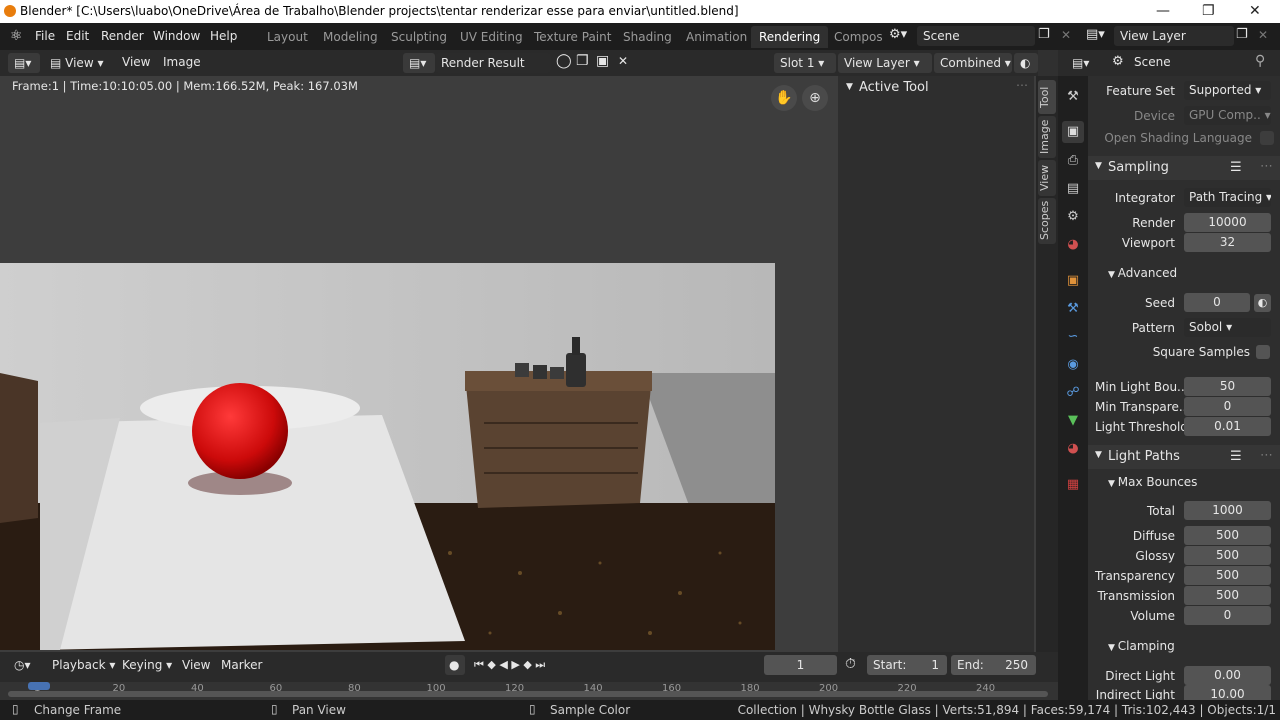 The height and width of the screenshot is (720, 1280). Describe the element at coordinates (1242, 34) in the screenshot. I see `new-view-layer-icon: ❐` at that location.